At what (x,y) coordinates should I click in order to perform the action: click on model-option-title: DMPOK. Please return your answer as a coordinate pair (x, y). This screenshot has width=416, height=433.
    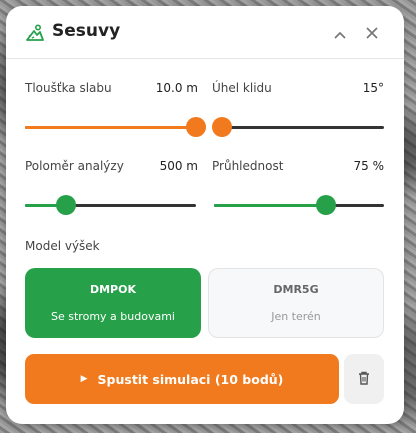
    Looking at the image, I should click on (112, 289).